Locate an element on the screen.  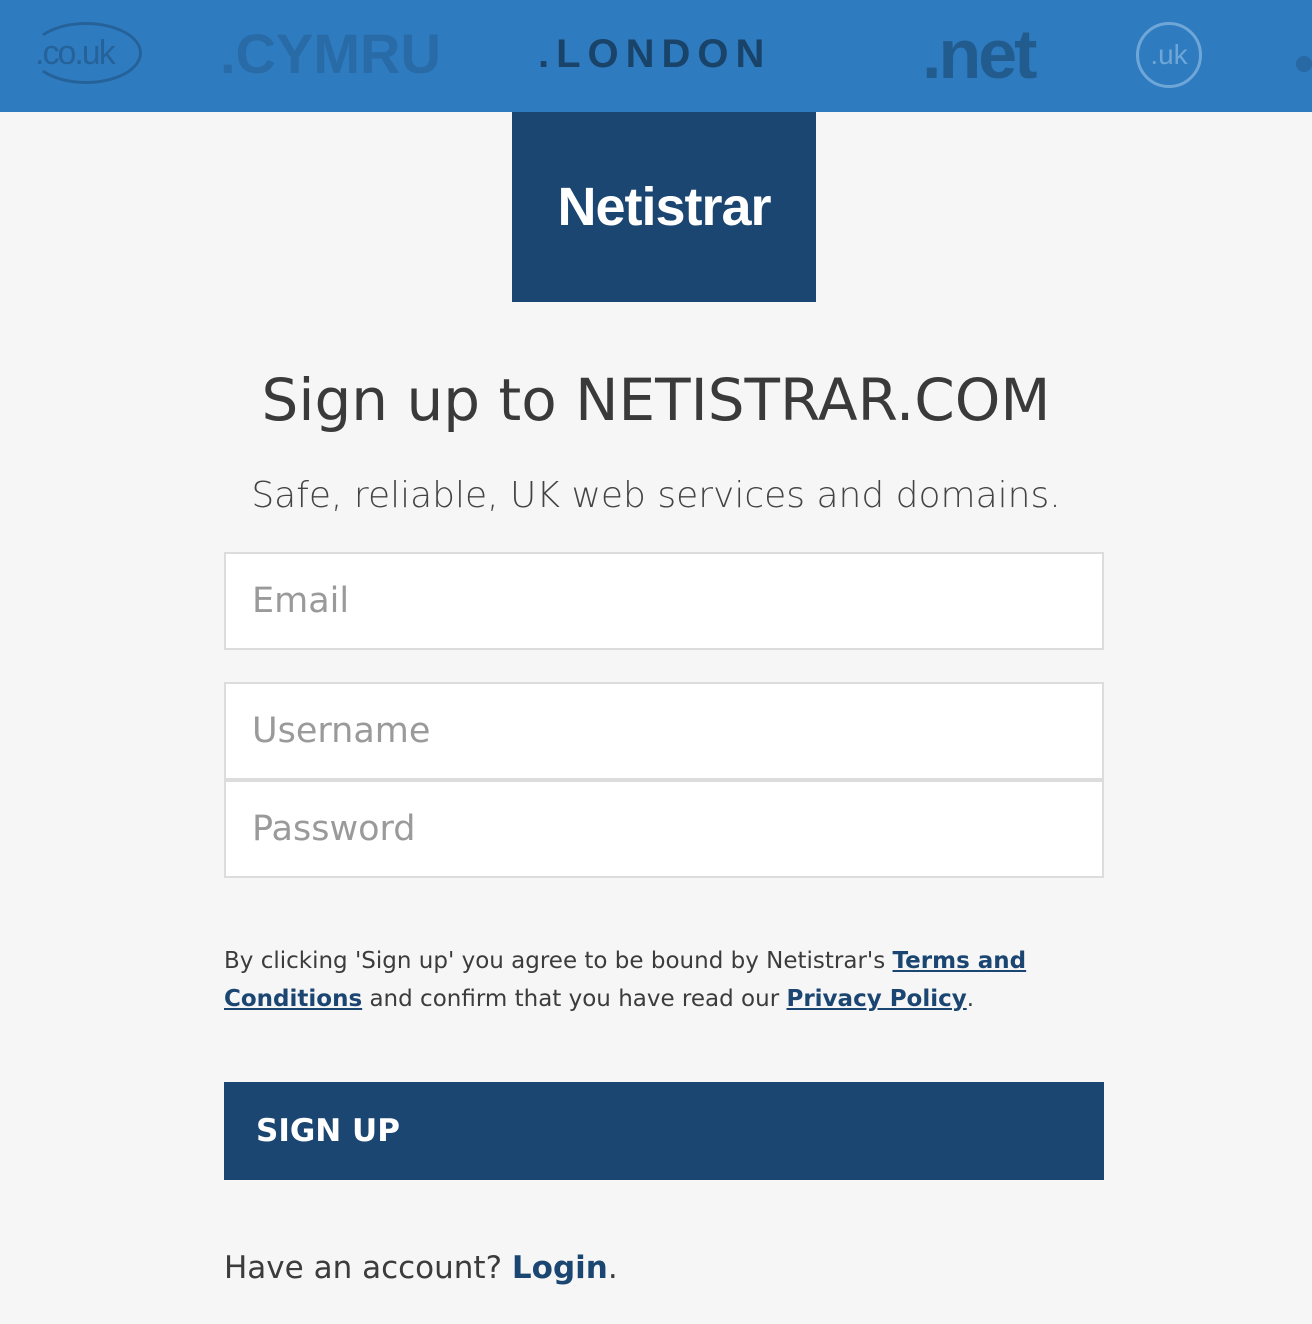
tld-uk-logo: .uk is located at coordinates (1169, 55).